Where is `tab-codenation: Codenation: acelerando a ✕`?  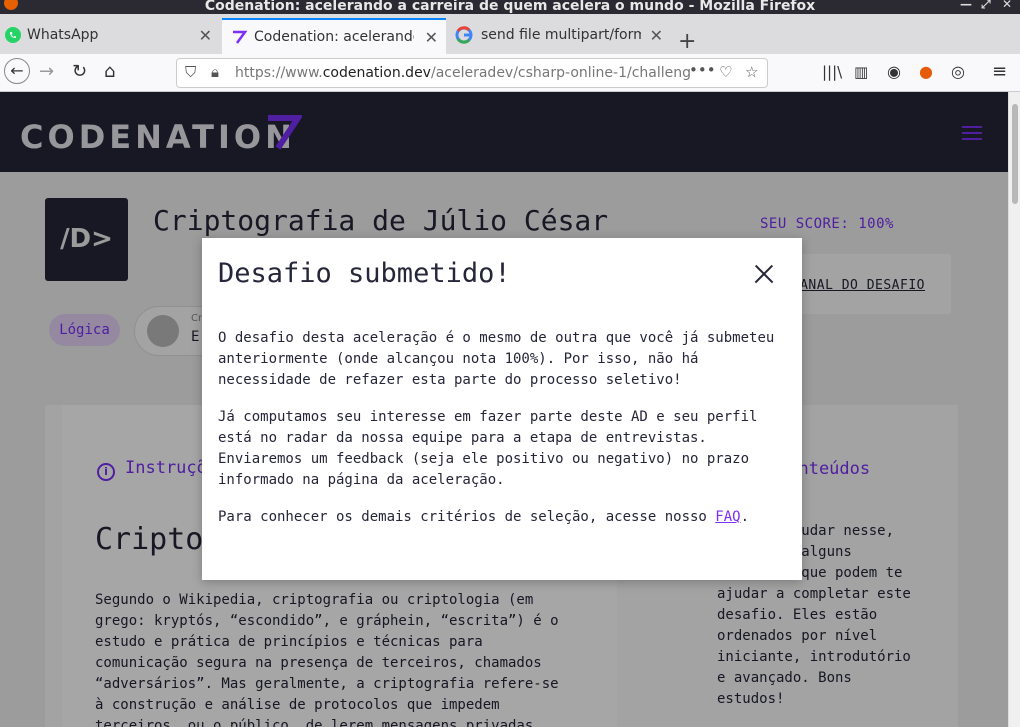
tab-codenation: Codenation: acelerando a ✕ is located at coordinates (334, 36).